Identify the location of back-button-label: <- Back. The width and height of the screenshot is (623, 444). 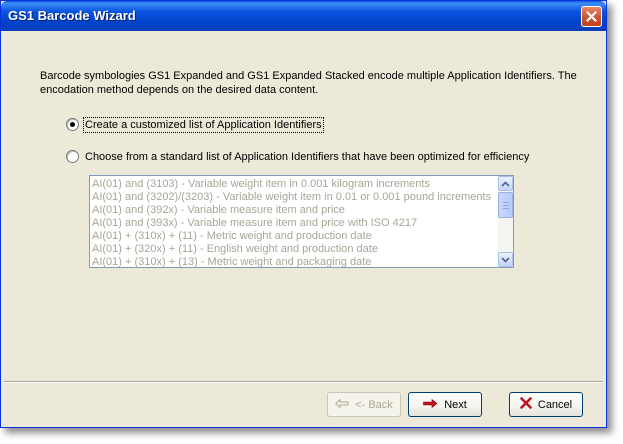
(374, 404).